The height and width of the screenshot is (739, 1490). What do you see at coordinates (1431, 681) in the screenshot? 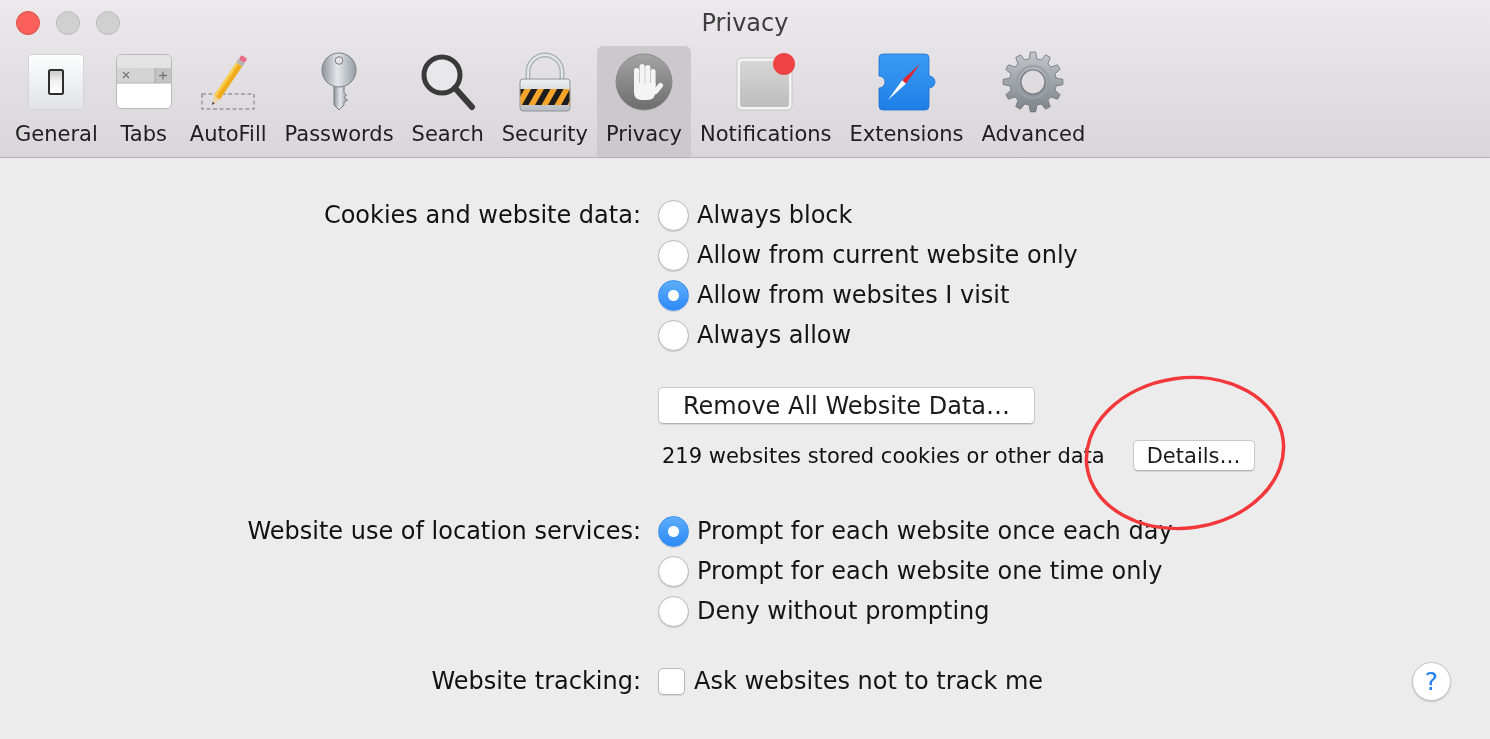
I see `help-button: ?` at bounding box center [1431, 681].